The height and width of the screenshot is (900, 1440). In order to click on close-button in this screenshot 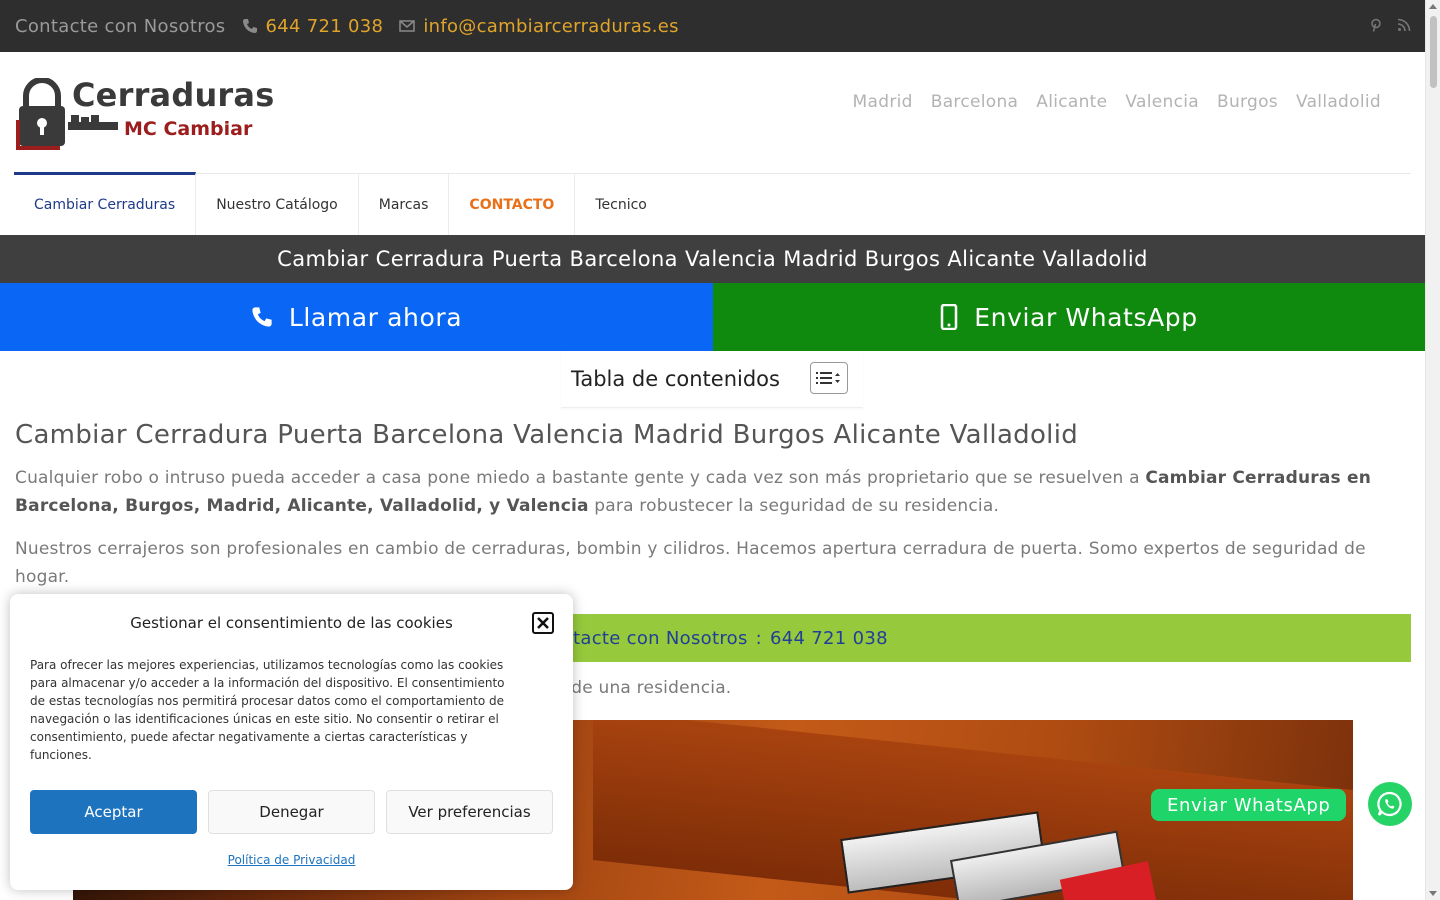, I will do `click(543, 623)`.